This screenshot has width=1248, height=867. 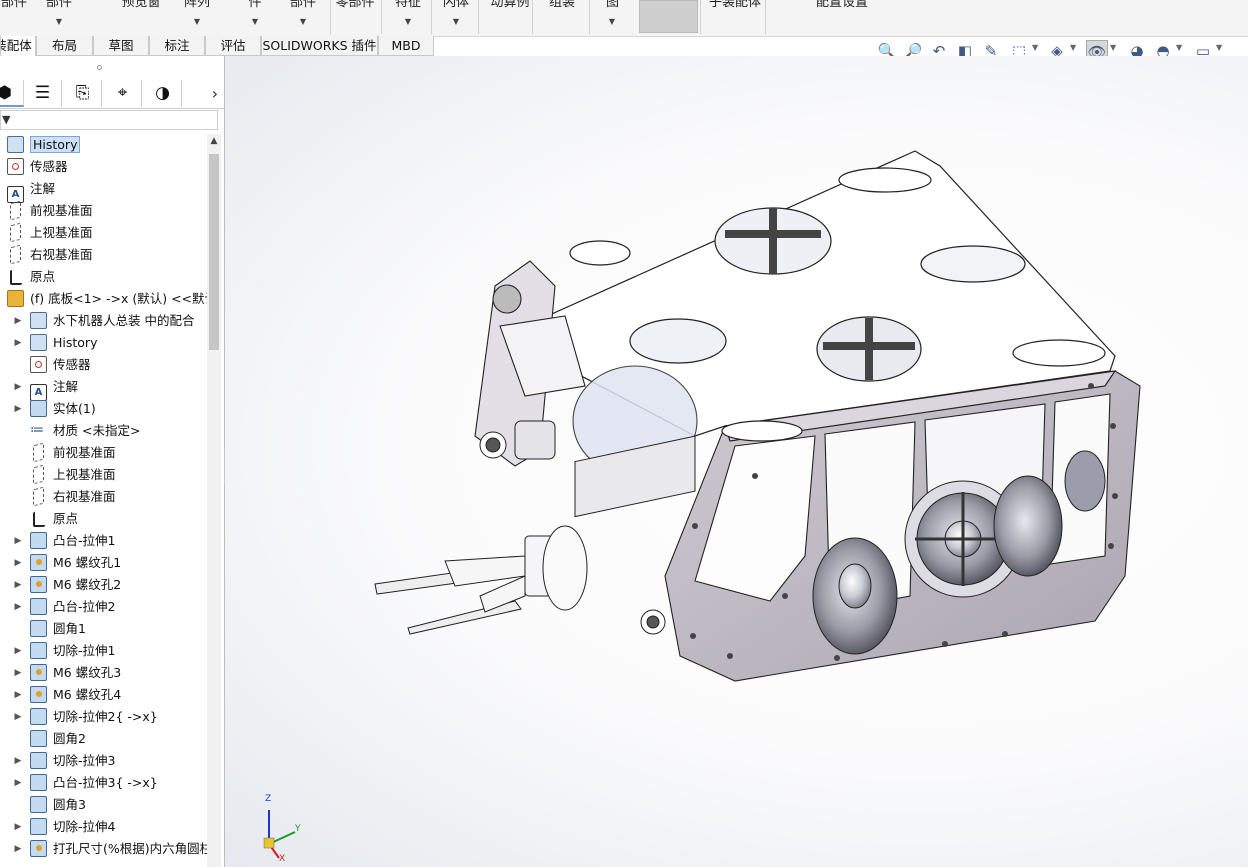 I want to click on tree-node: ▶ 切除-拉伸3, so click(x=65, y=761).